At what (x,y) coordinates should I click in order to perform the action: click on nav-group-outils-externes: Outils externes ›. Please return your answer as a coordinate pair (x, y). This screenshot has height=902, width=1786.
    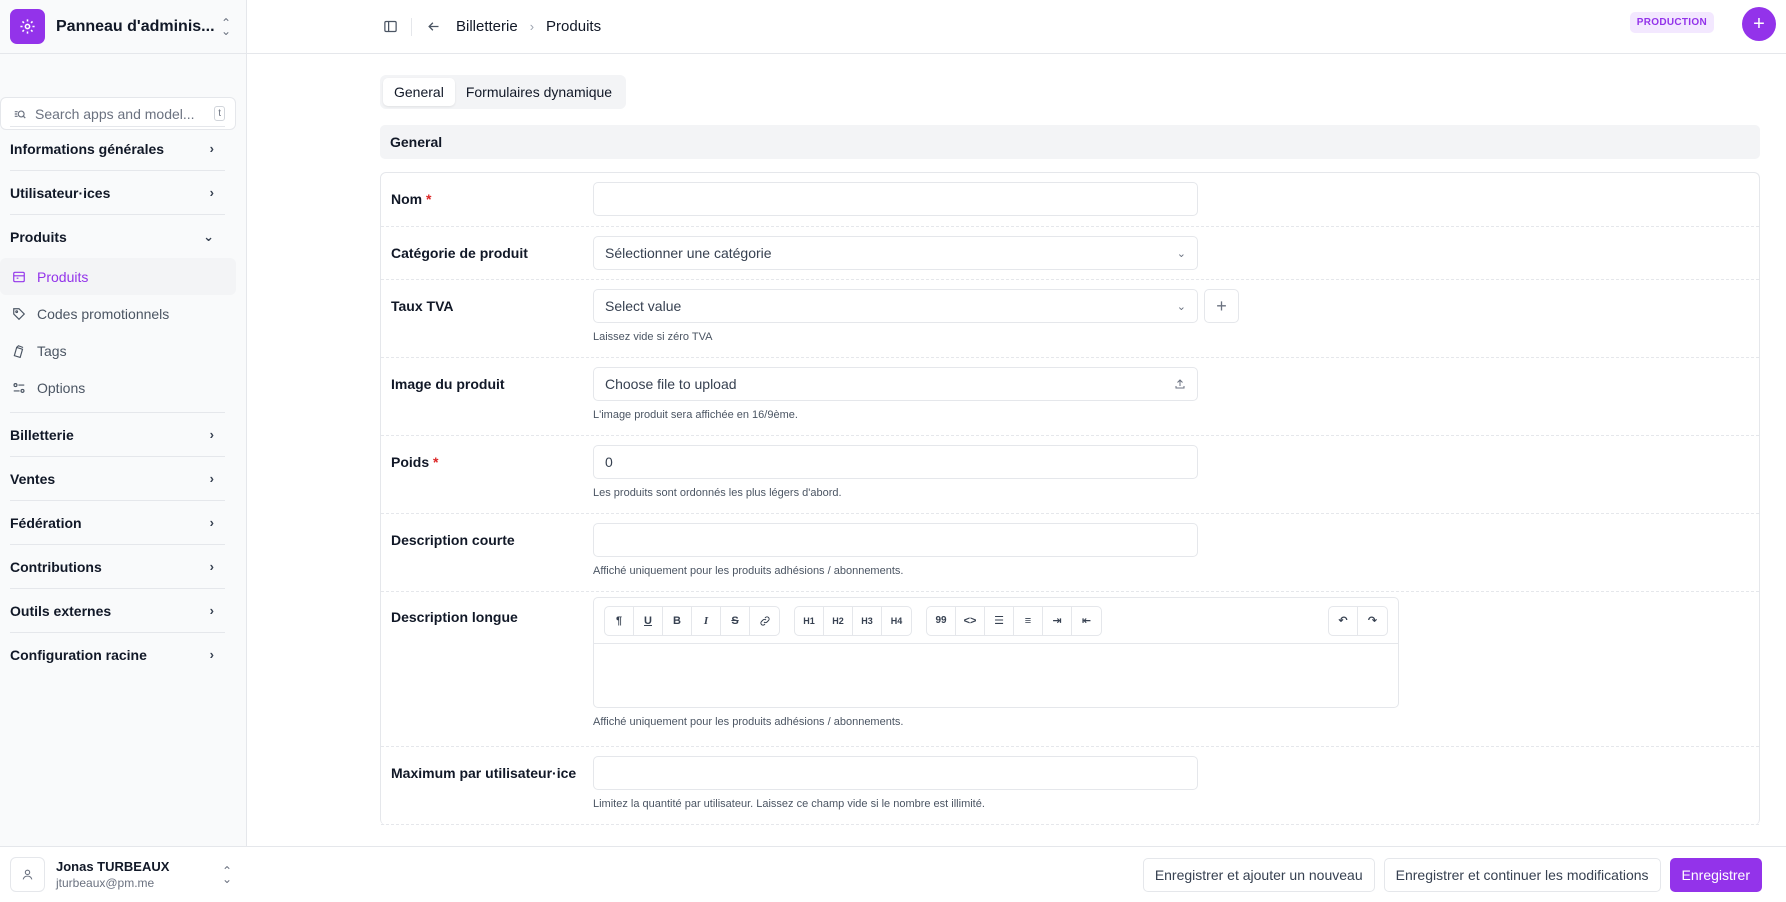
    Looking at the image, I should click on (118, 610).